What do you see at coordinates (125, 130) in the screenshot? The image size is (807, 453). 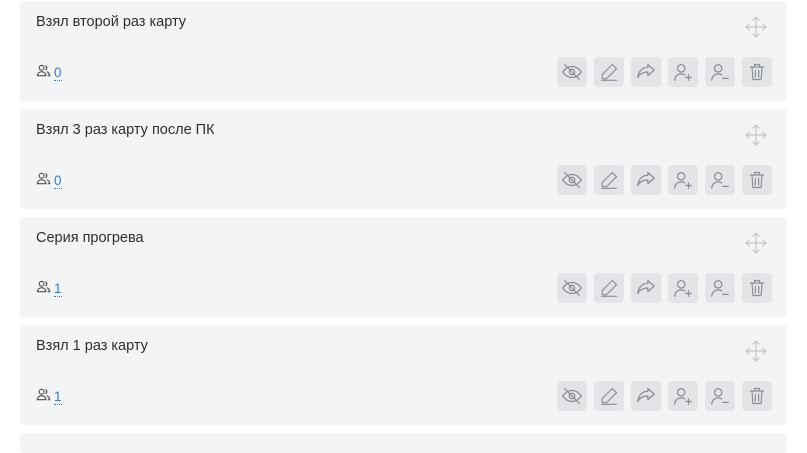 I see `card-title: Взял 3 раз карту после ПК` at bounding box center [125, 130].